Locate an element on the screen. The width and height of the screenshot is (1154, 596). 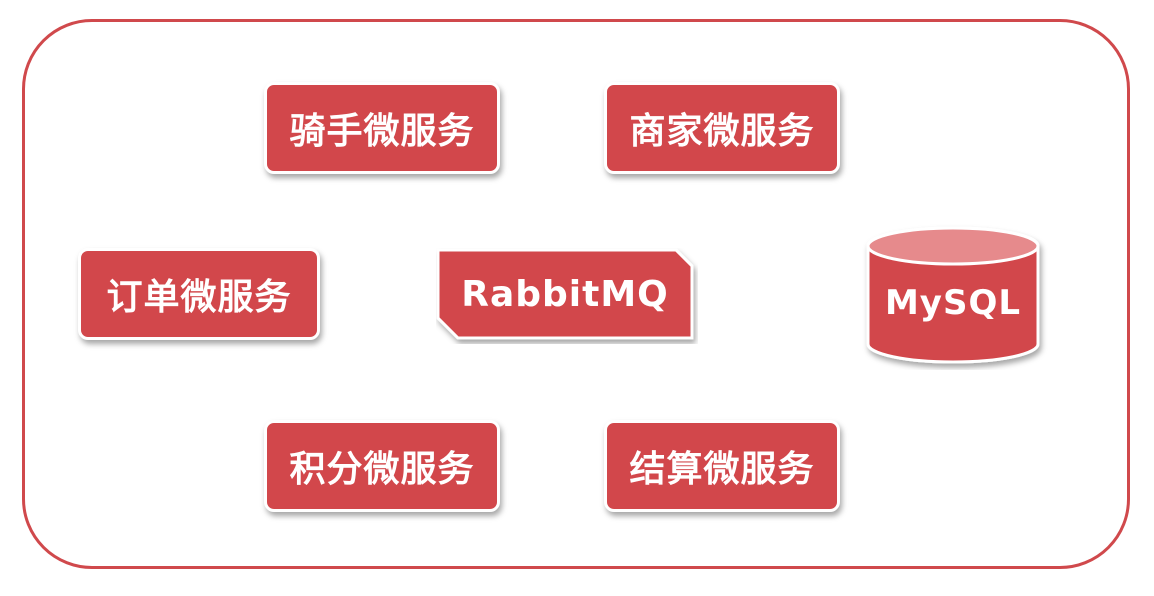
settlement-service-node: 结算微服务 is located at coordinates (722, 466).